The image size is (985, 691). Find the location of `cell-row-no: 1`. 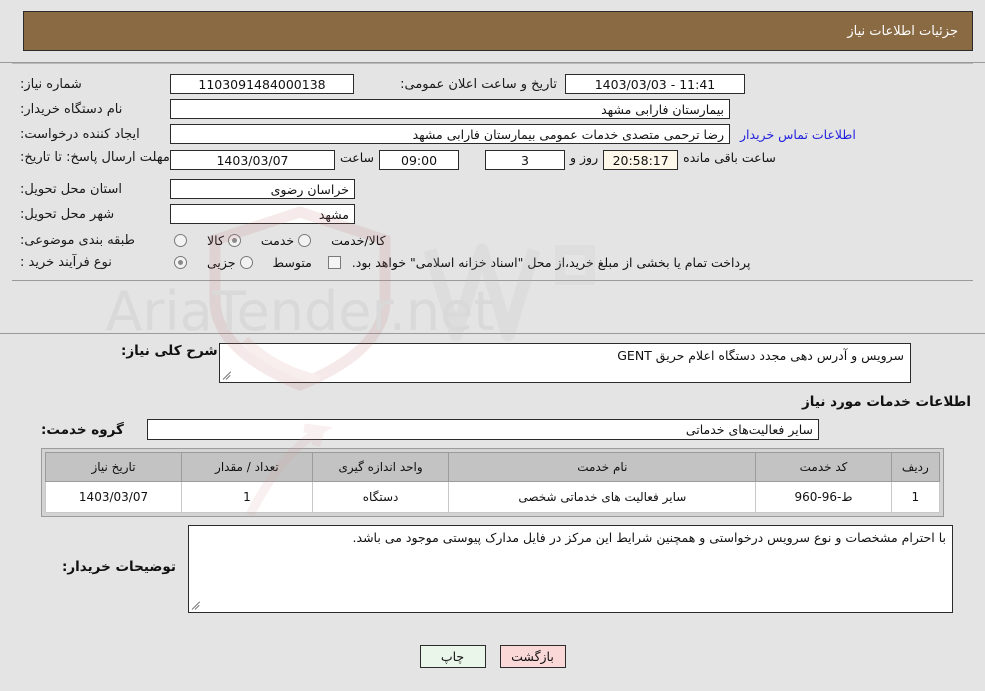

cell-row-no: 1 is located at coordinates (915, 497).